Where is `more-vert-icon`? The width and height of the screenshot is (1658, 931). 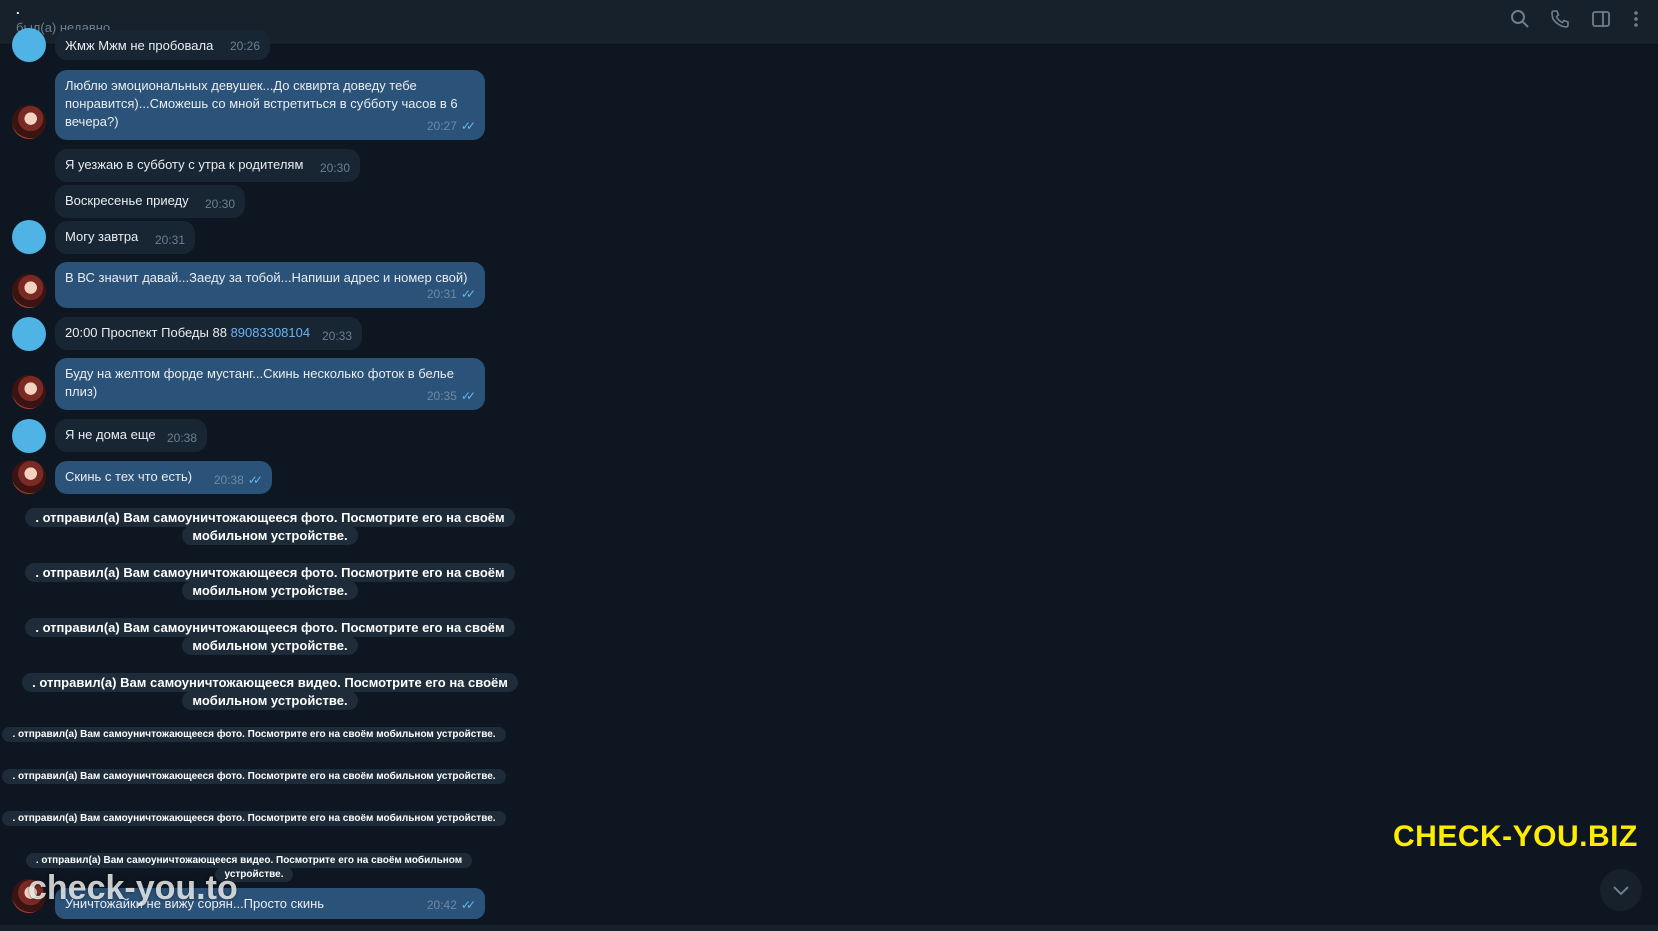 more-vert-icon is located at coordinates (1636, 19).